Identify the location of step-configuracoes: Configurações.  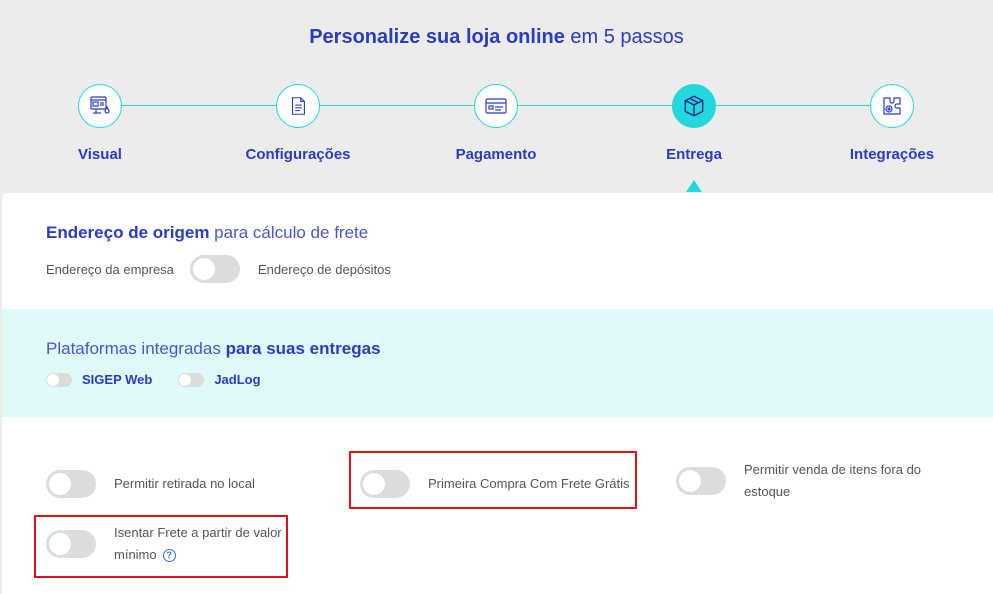
(298, 123).